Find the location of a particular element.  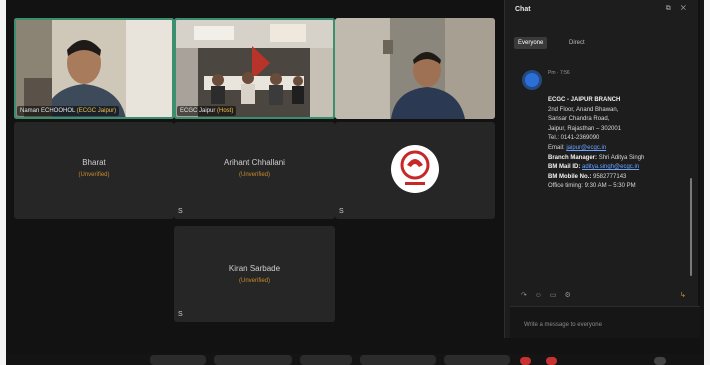

chat-scrollbar is located at coordinates (691, 227).